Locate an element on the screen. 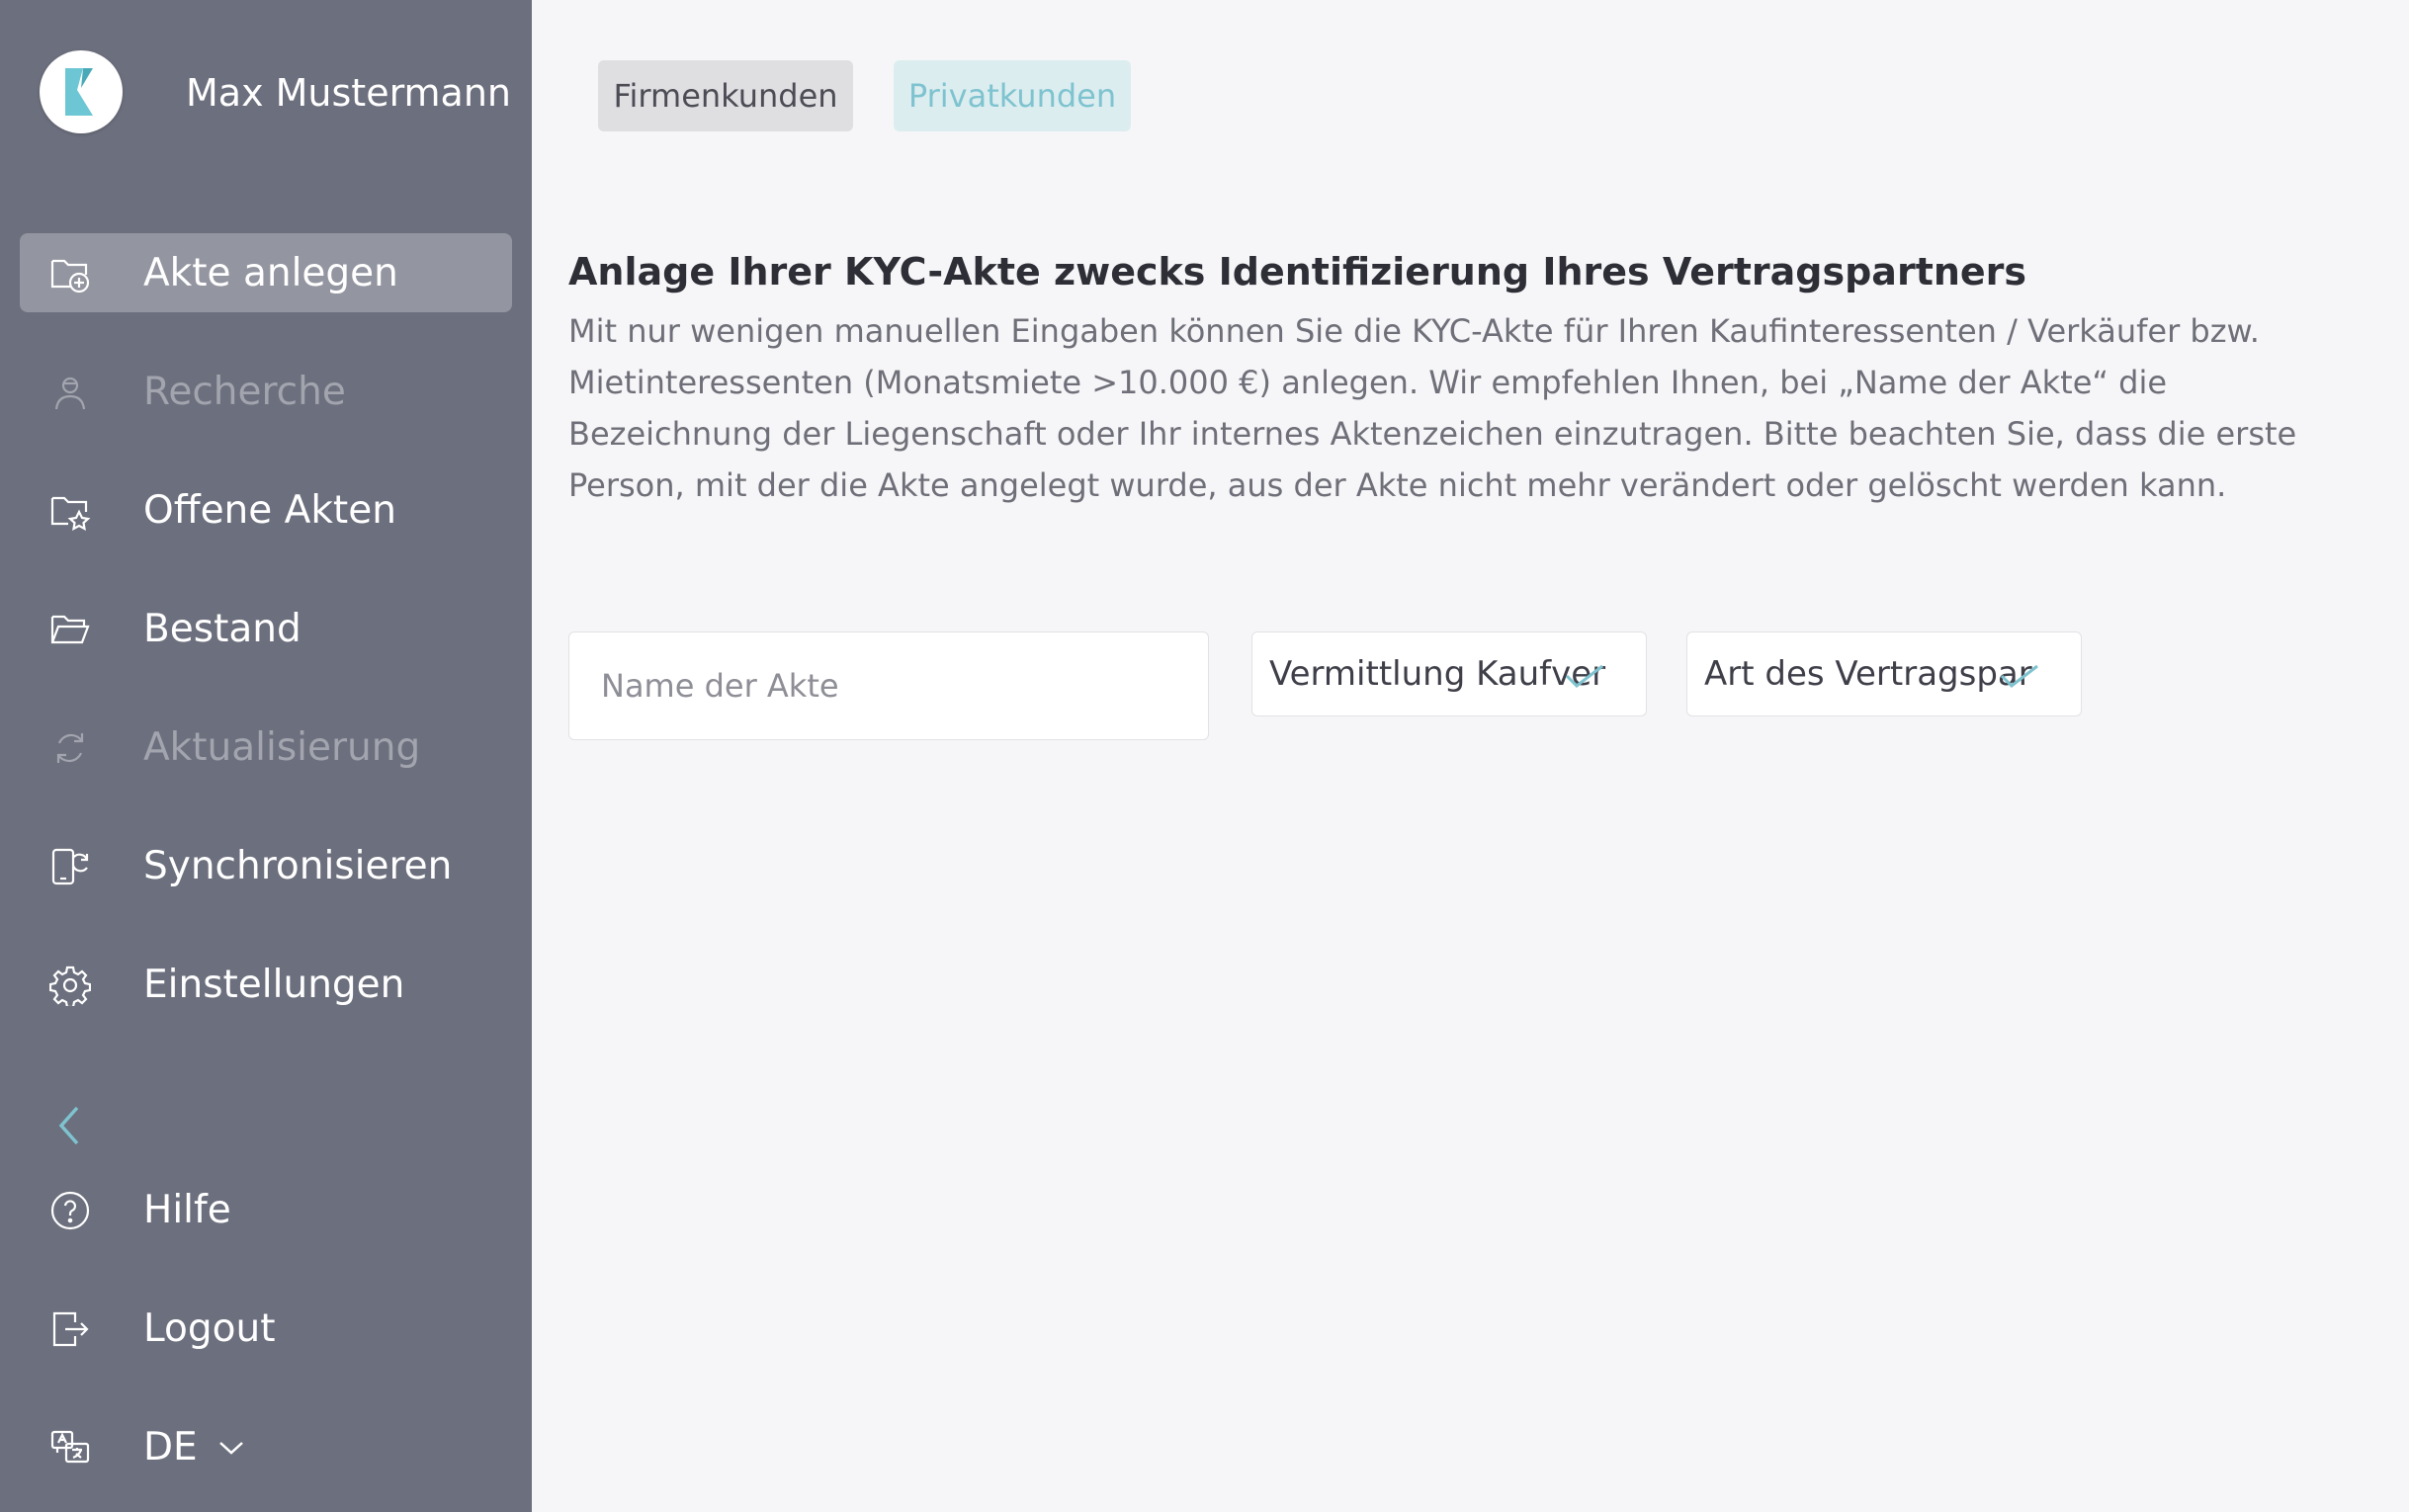 The width and height of the screenshot is (2409, 1512). language-selector: DE is located at coordinates (266, 1446).